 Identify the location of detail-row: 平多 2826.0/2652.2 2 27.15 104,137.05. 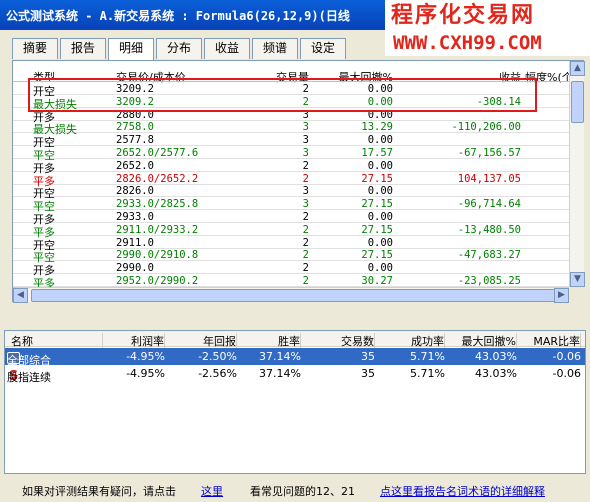
(291, 180).